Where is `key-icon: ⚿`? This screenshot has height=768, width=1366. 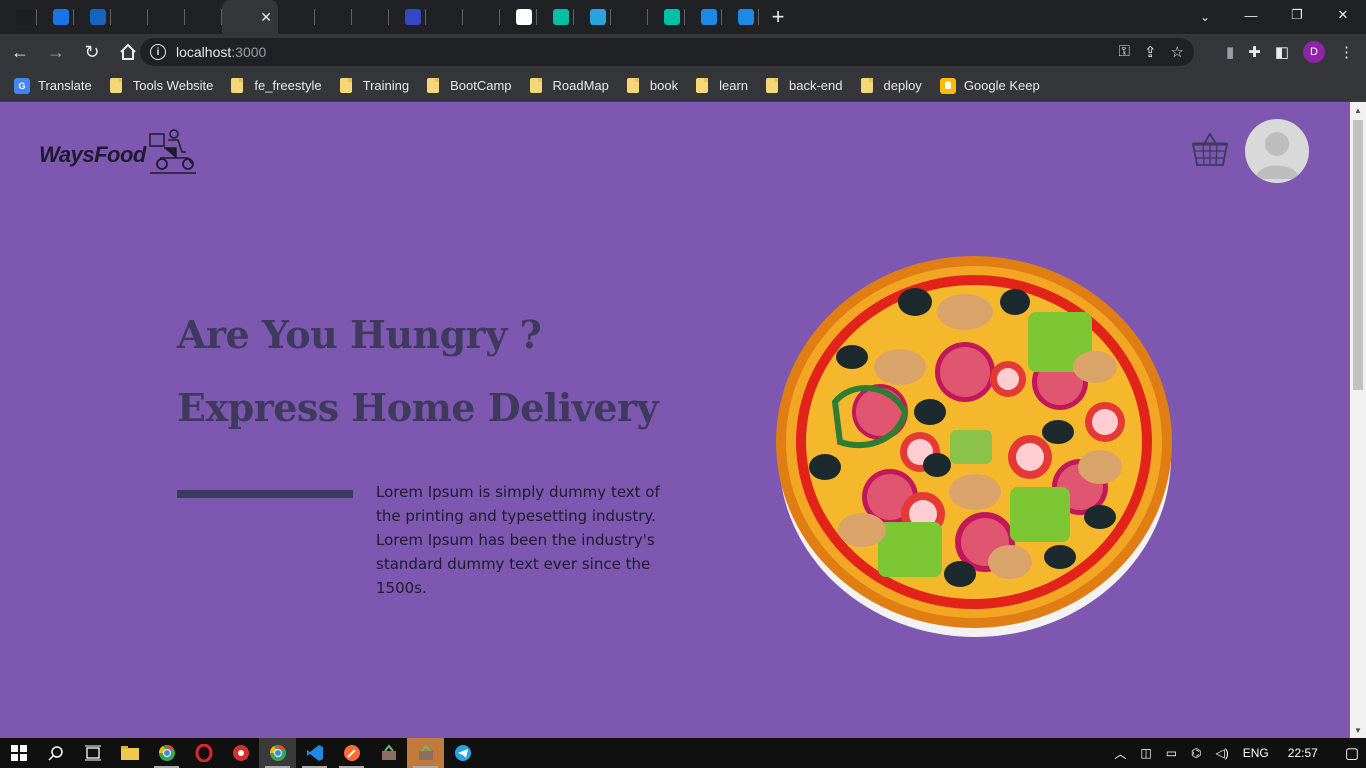 key-icon: ⚿ is located at coordinates (1124, 52).